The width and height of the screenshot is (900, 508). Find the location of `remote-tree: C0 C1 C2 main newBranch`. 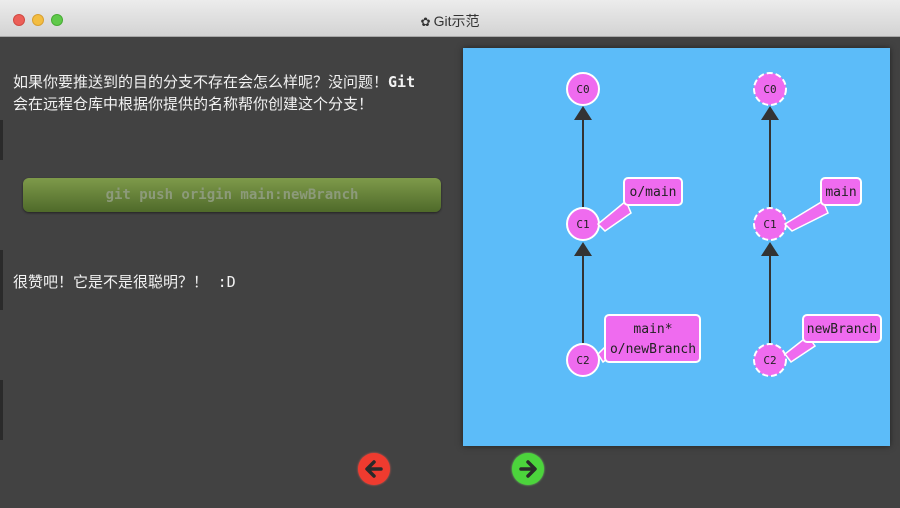

remote-tree: C0 C1 C2 main newBranch is located at coordinates (817, 224).